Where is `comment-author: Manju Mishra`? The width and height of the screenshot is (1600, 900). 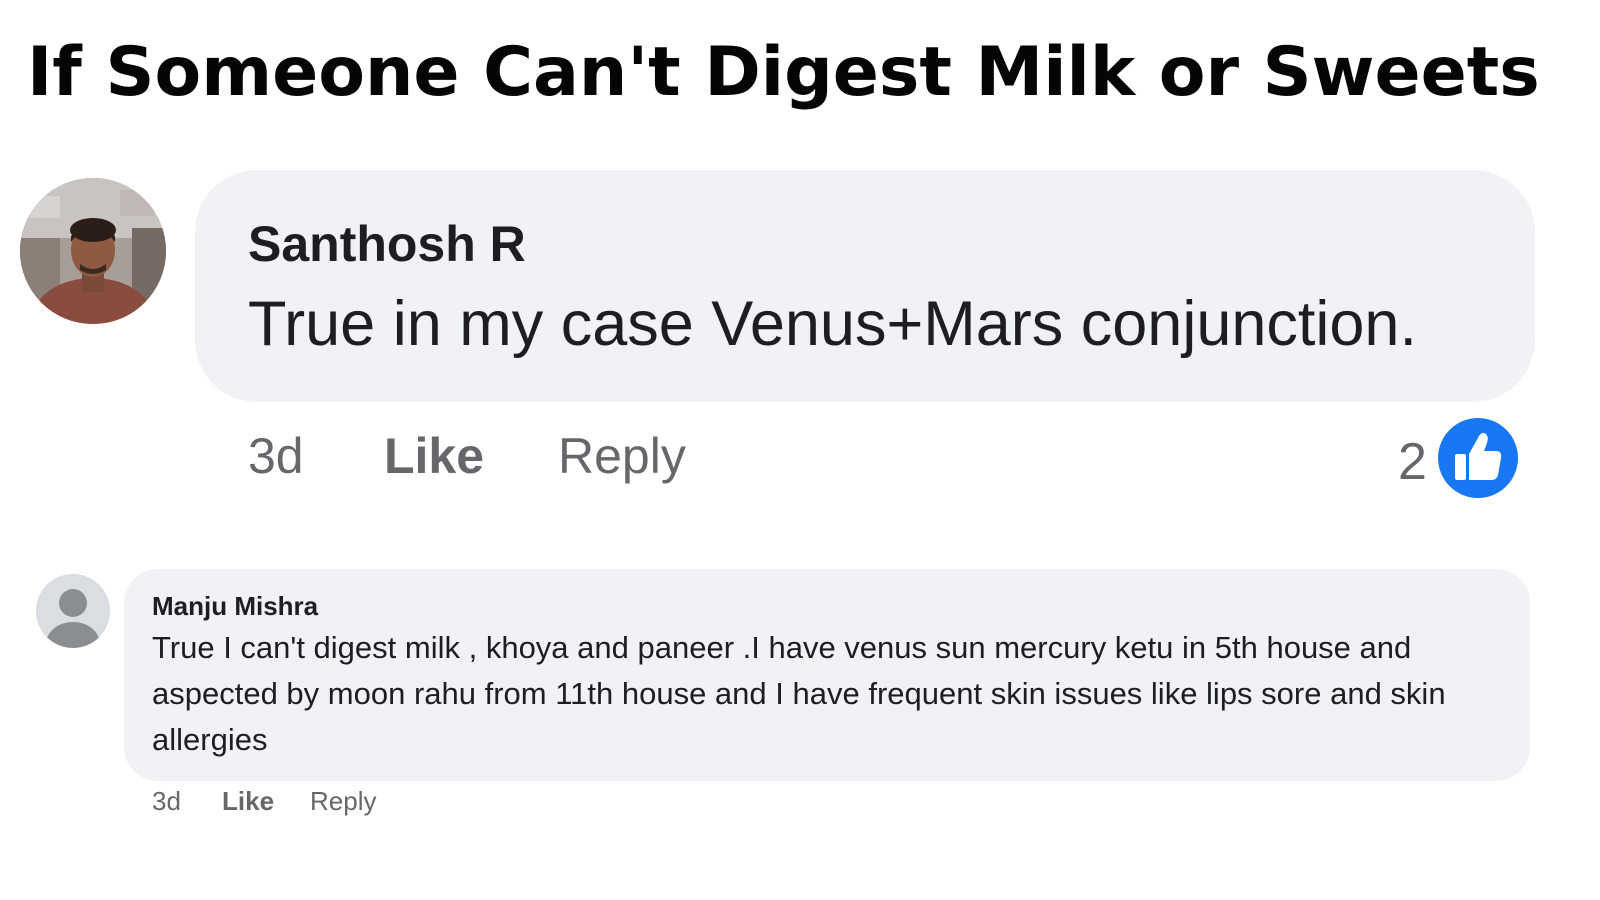
comment-author: Manju Mishra is located at coordinates (235, 606).